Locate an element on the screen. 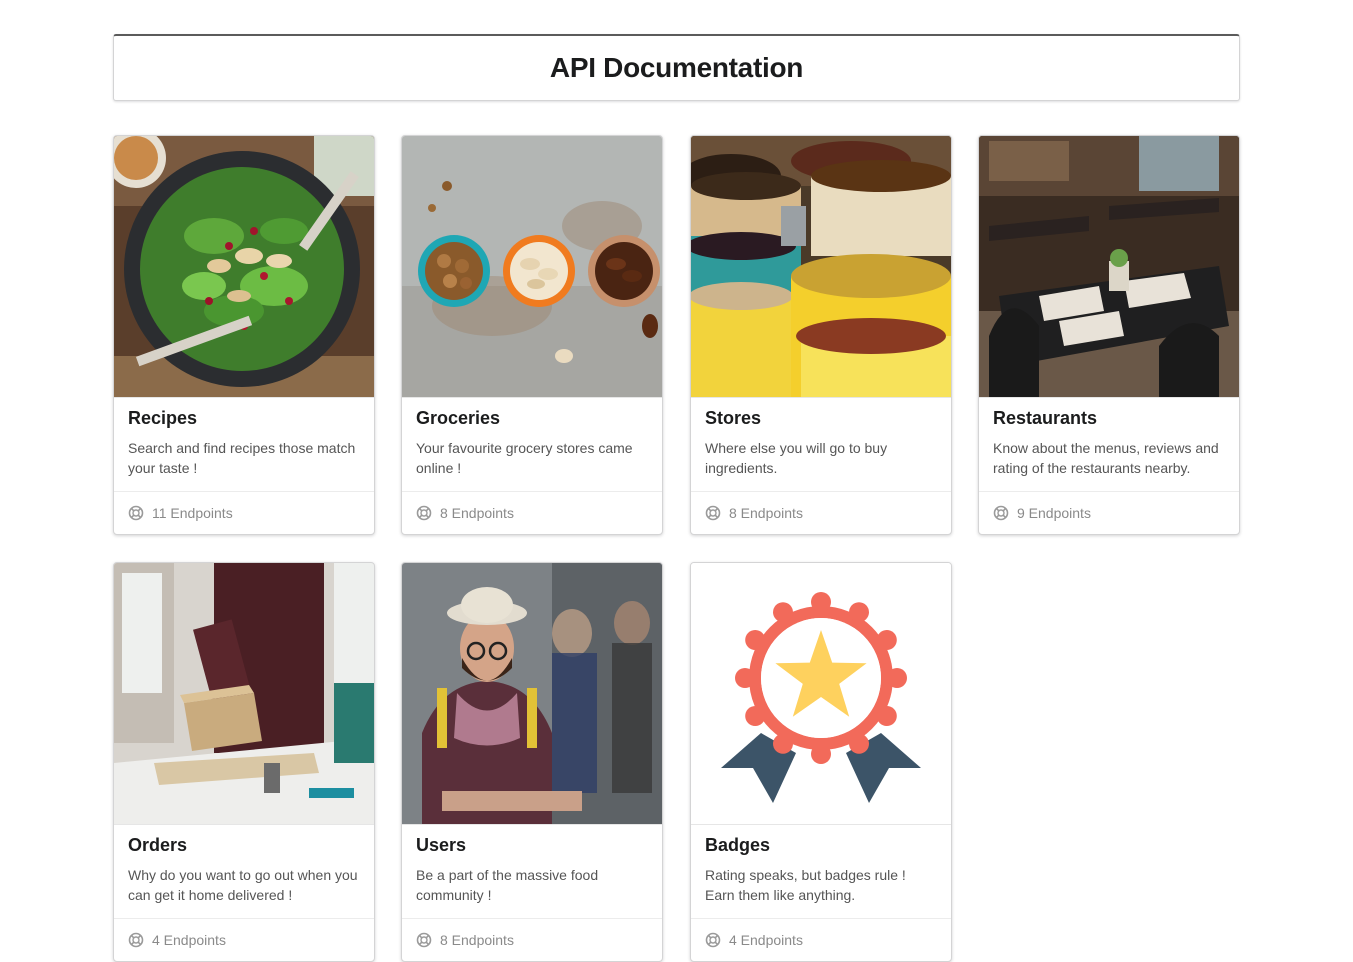  card-title: Badges is located at coordinates (738, 845).